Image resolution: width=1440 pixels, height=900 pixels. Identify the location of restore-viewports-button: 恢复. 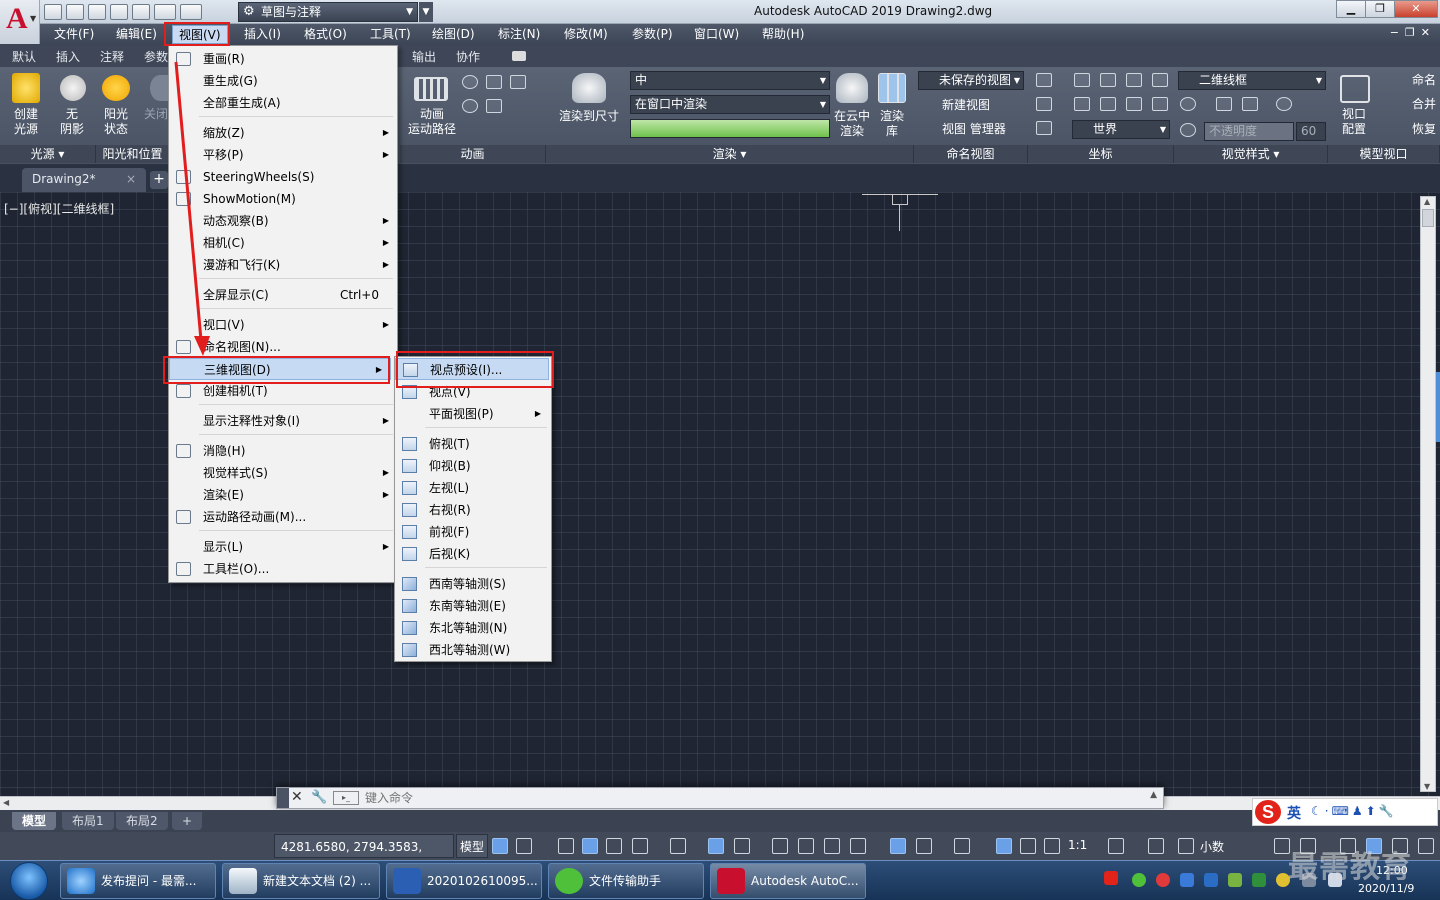
(1410, 129).